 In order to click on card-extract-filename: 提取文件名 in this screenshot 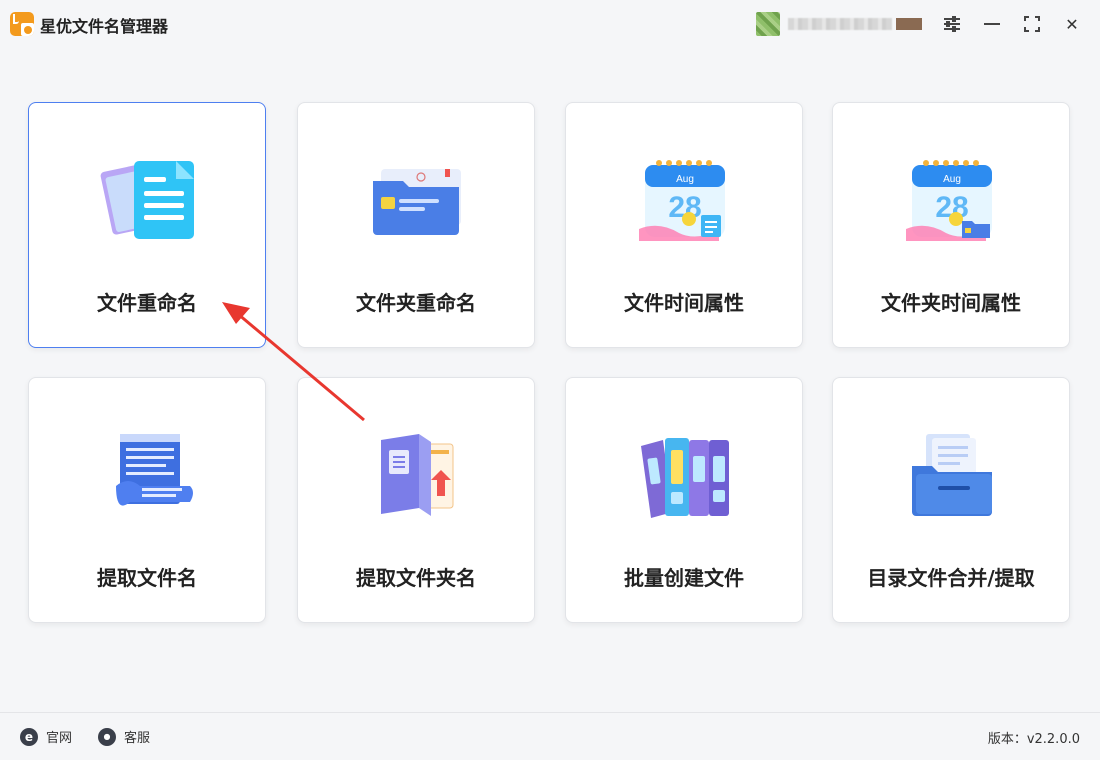, I will do `click(147, 500)`.